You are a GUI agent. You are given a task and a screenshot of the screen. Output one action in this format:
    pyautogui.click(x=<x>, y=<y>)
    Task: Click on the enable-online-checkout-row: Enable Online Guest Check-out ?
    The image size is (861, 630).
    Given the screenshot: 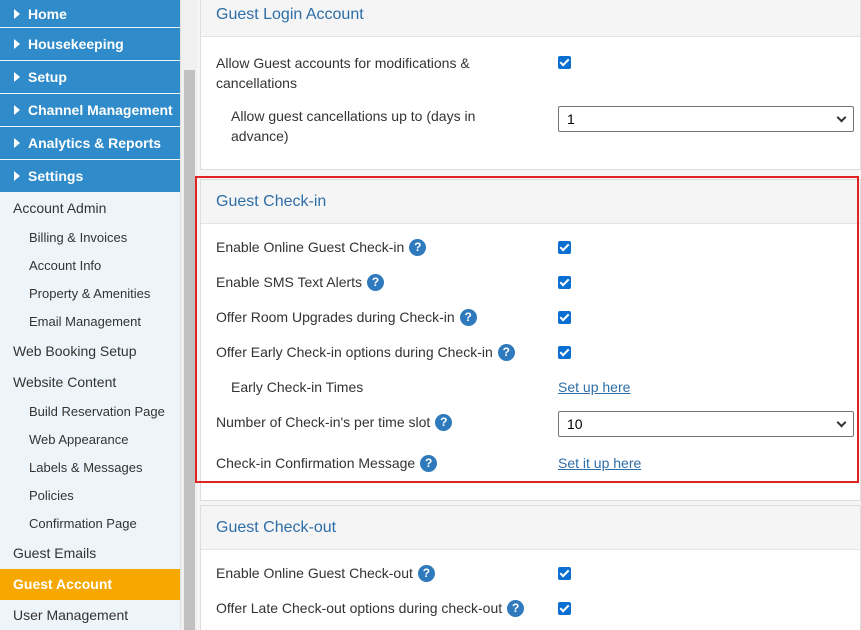 What is the action you would take?
    pyautogui.click(x=538, y=573)
    